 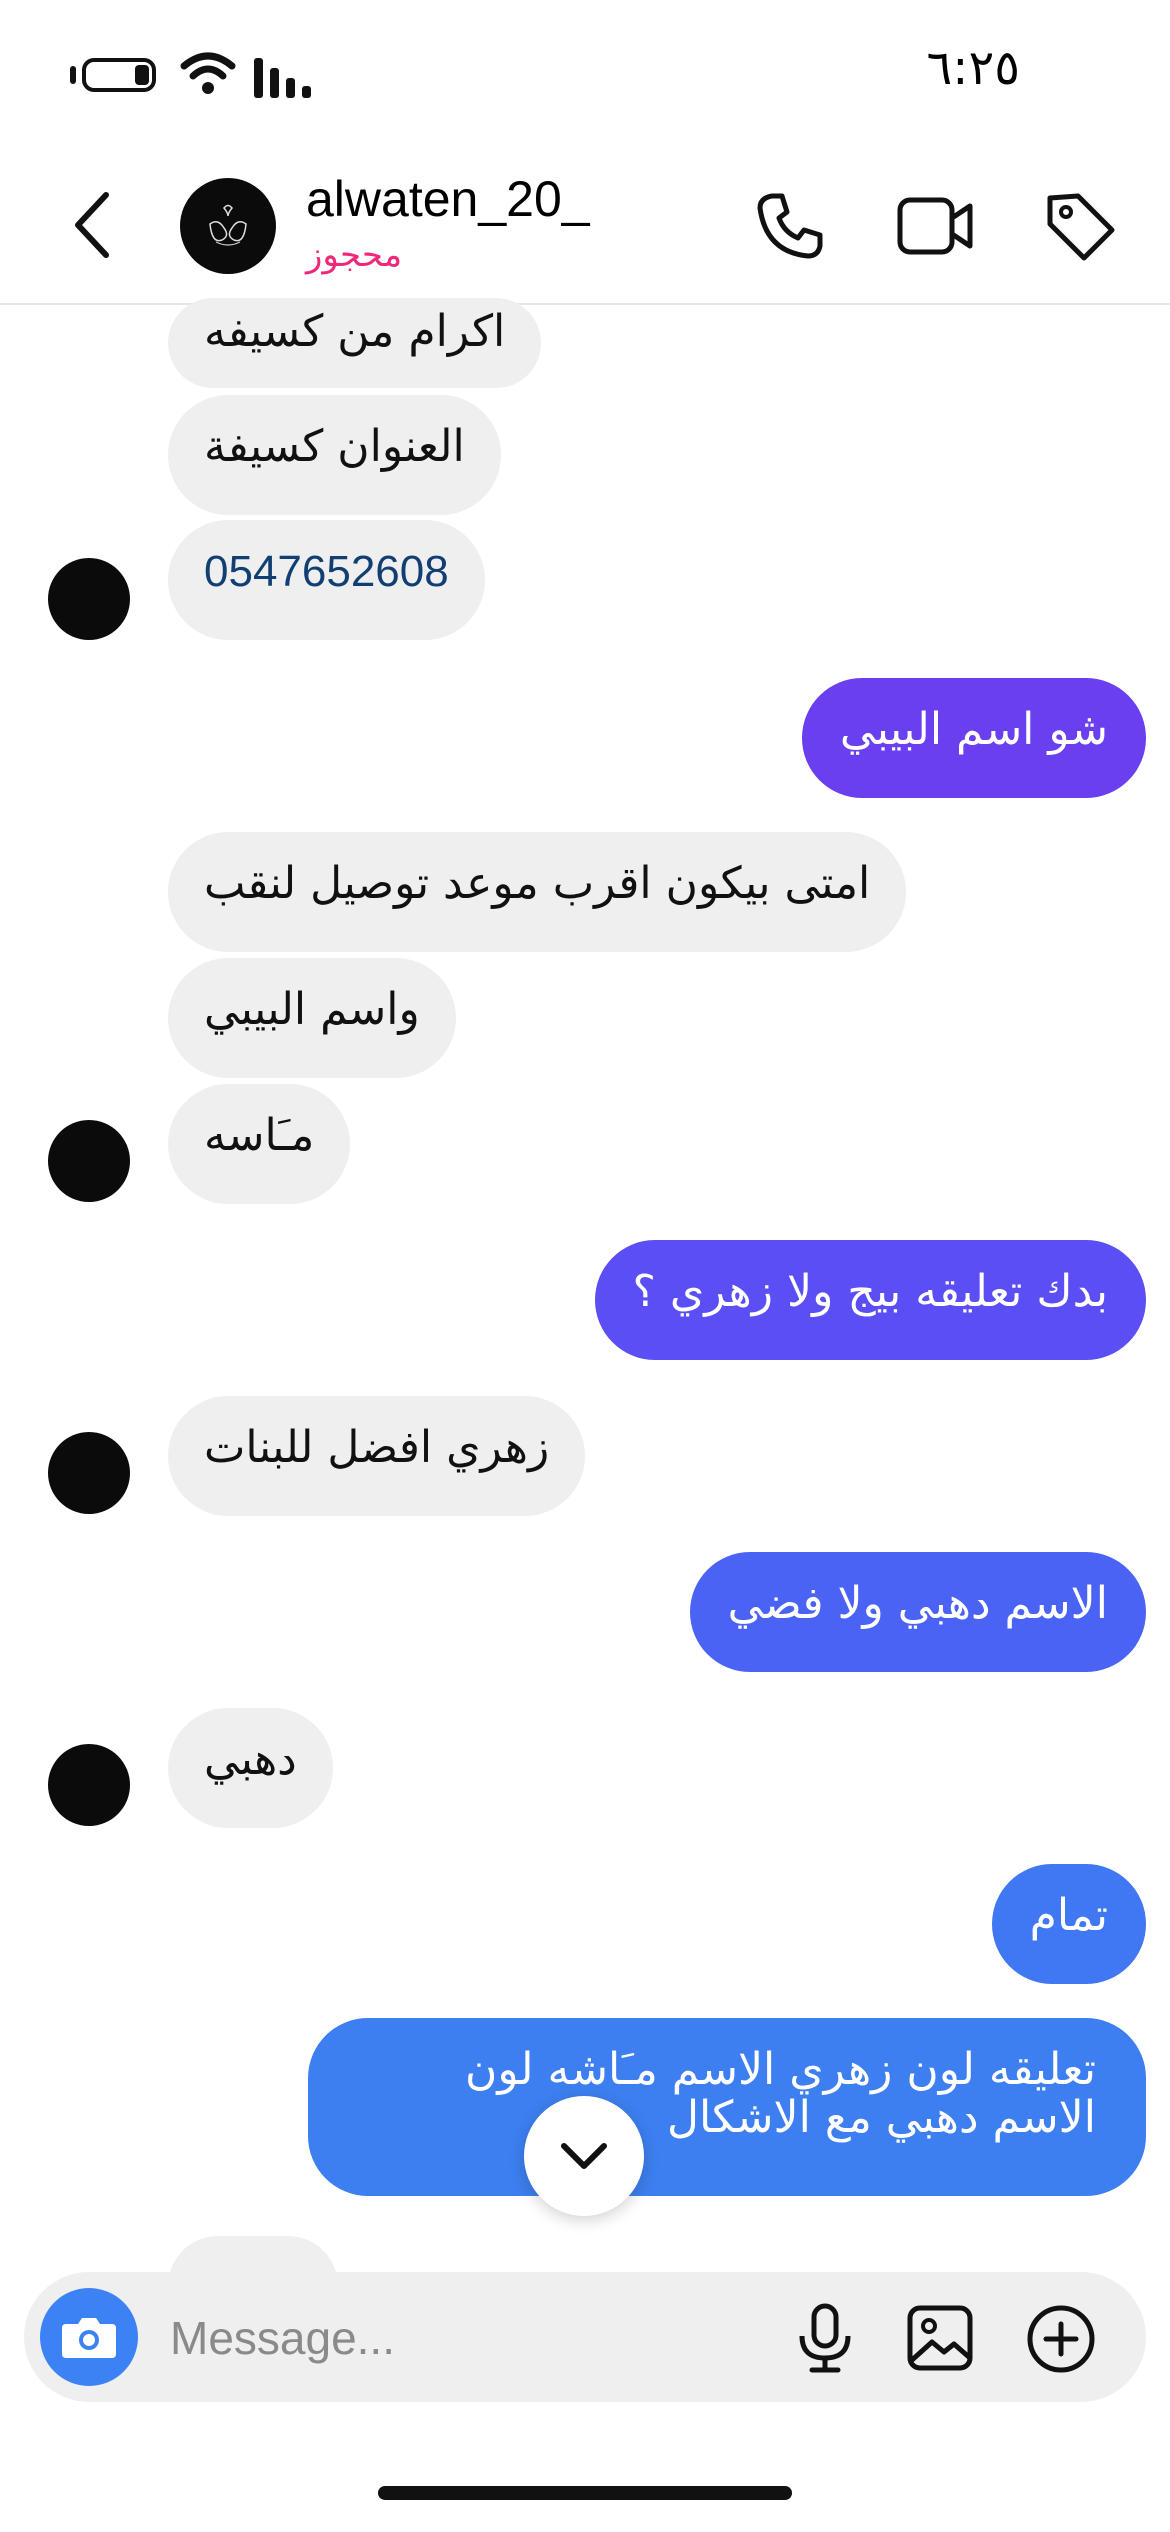 I want to click on scroll-to-bottom-button, so click(x=584, y=2156).